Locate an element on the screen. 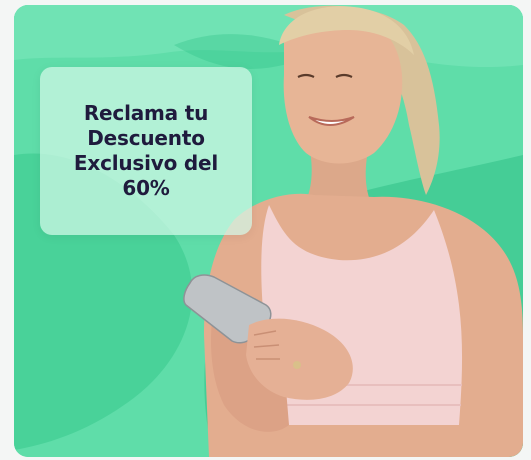 This screenshot has height=460, width=531. promo-callout: Reclama tu Descuento Exclusivo del 60% is located at coordinates (146, 151).